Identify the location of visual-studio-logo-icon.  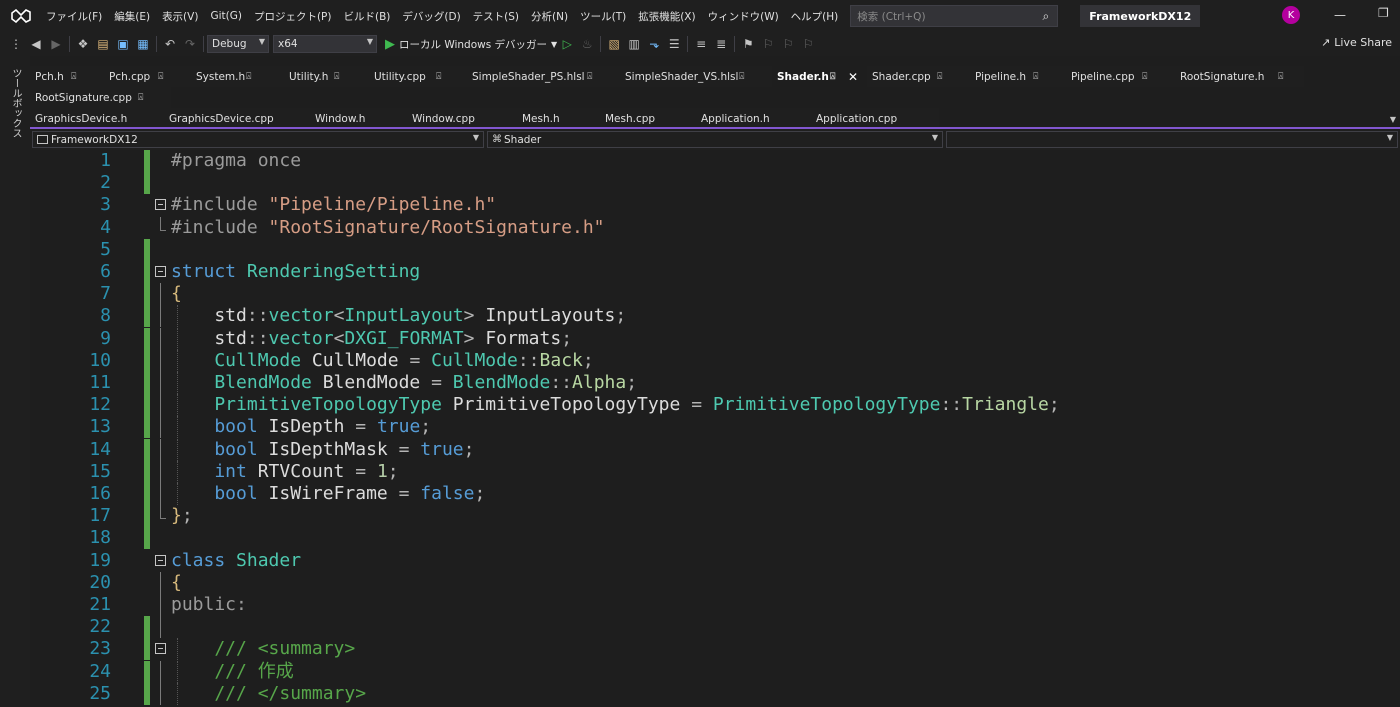
(21, 16).